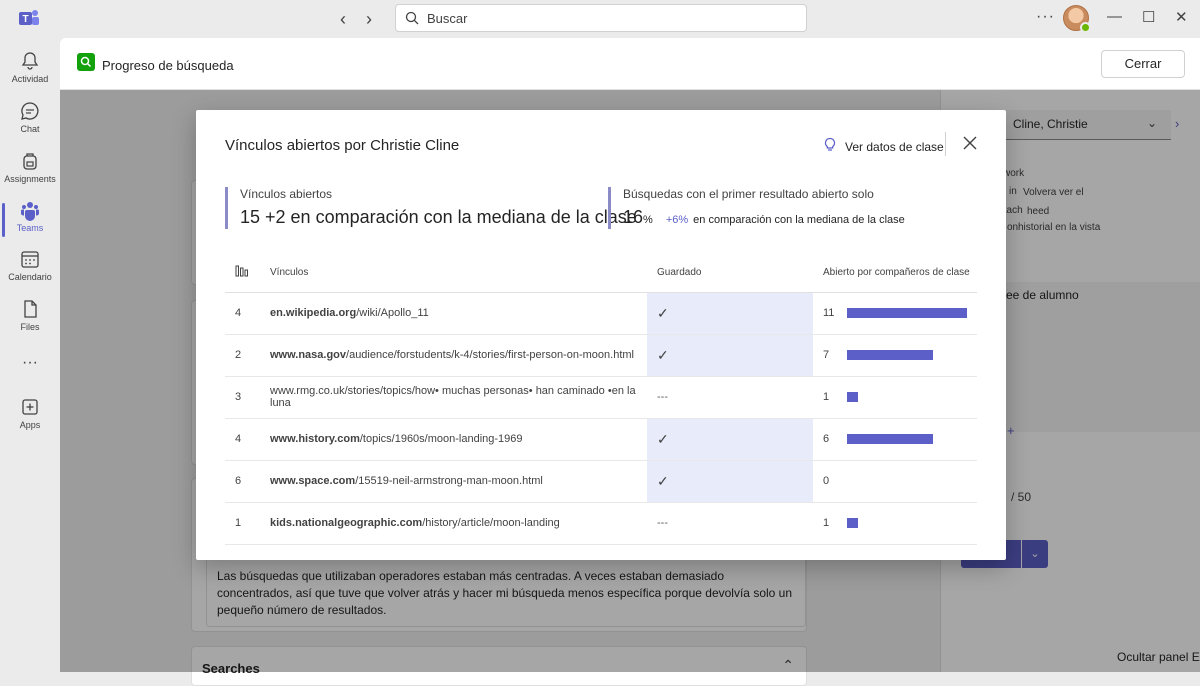 The width and height of the screenshot is (1200, 686). I want to click on link-domain: en.wikipedia.org, so click(313, 313).